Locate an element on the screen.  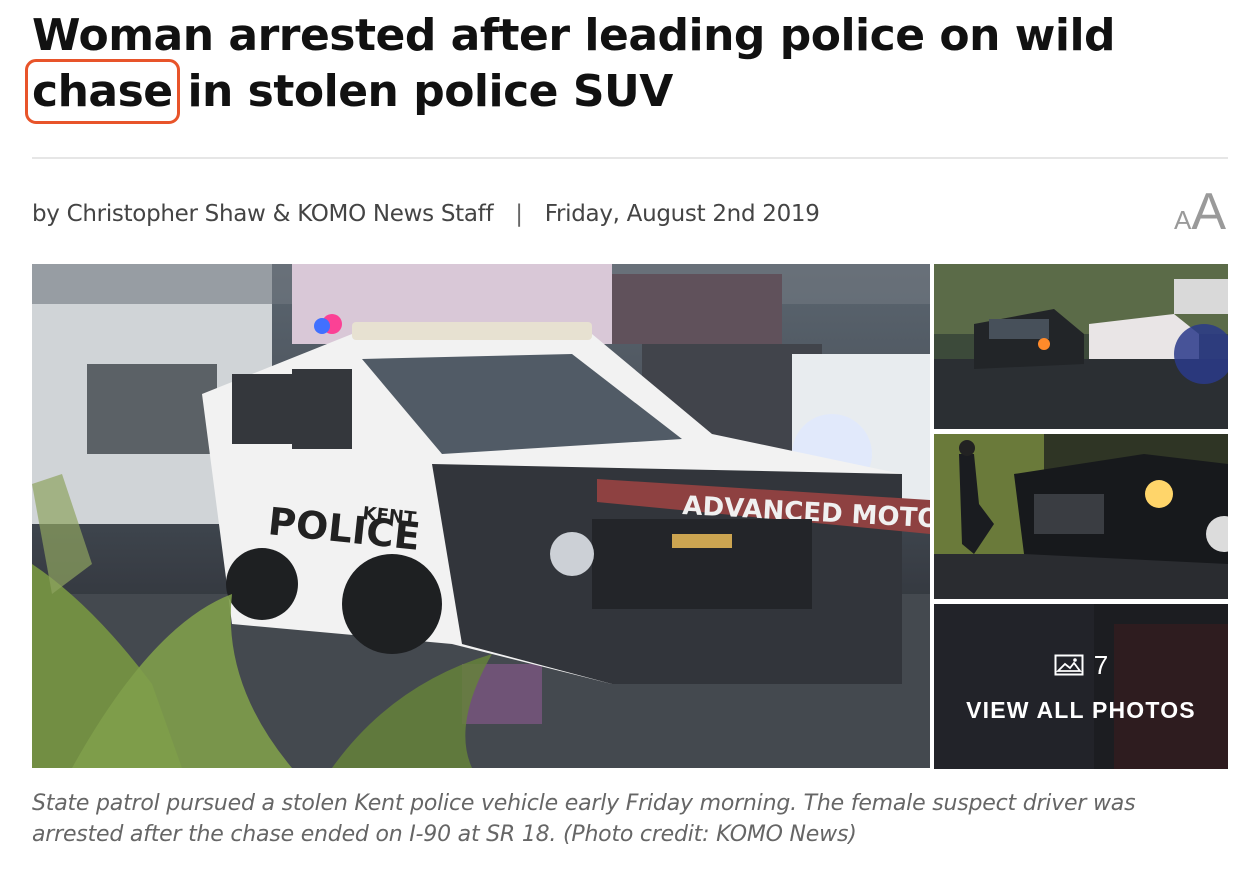
publish-date: Friday, August 2nd 2019 is located at coordinates (682, 214).